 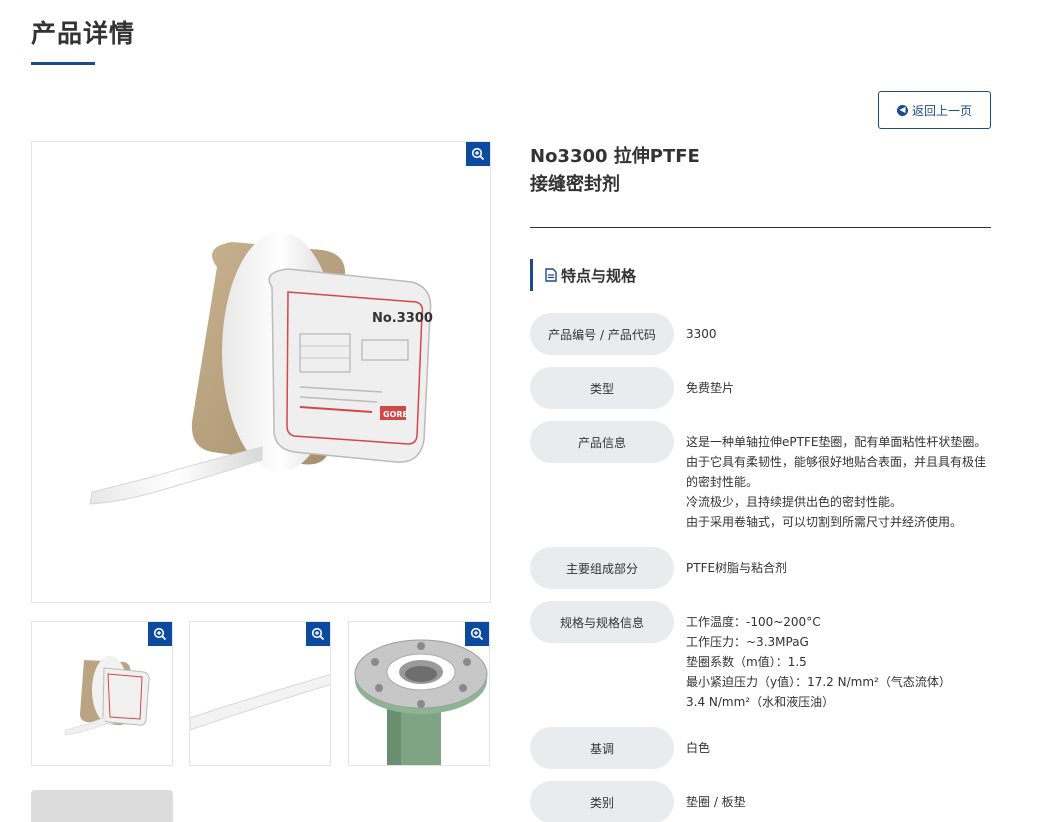 I want to click on spec-value-composition: PTFE树脂与粘合剂, so click(x=737, y=568).